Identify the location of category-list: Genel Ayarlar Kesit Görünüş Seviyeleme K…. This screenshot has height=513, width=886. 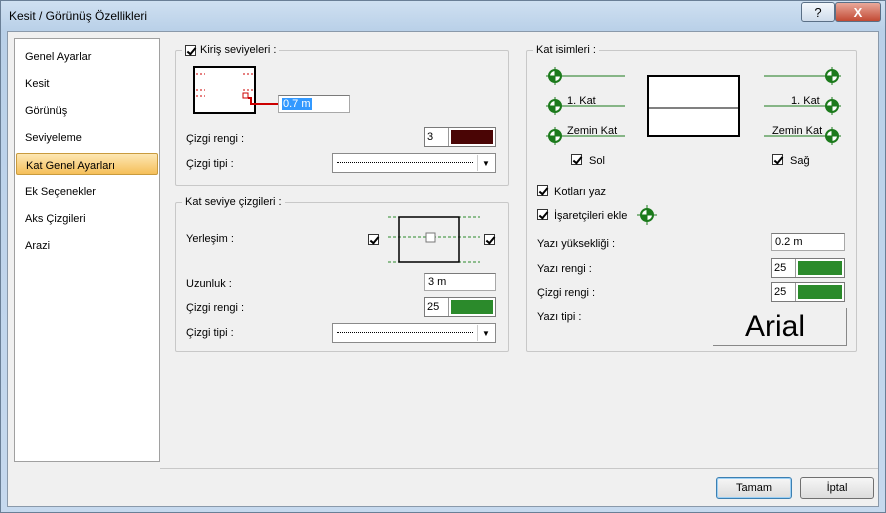
(87, 250).